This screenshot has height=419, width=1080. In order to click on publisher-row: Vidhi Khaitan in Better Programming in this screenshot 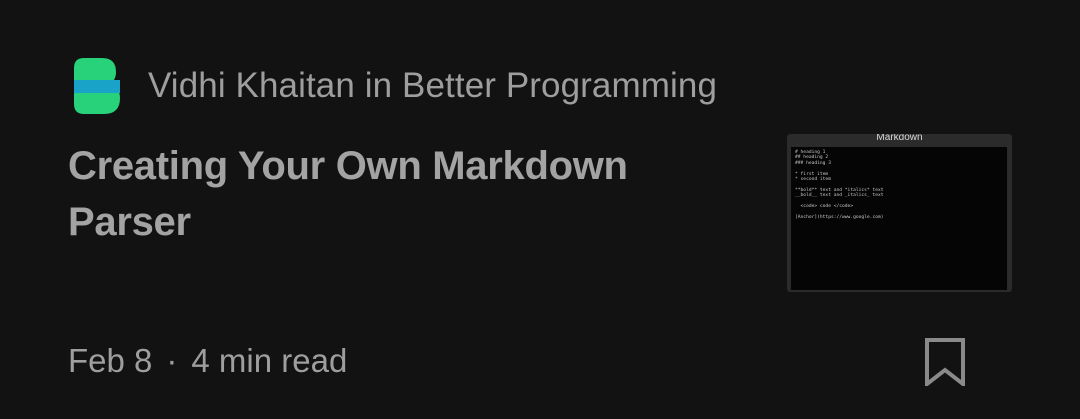, I will do `click(395, 86)`.